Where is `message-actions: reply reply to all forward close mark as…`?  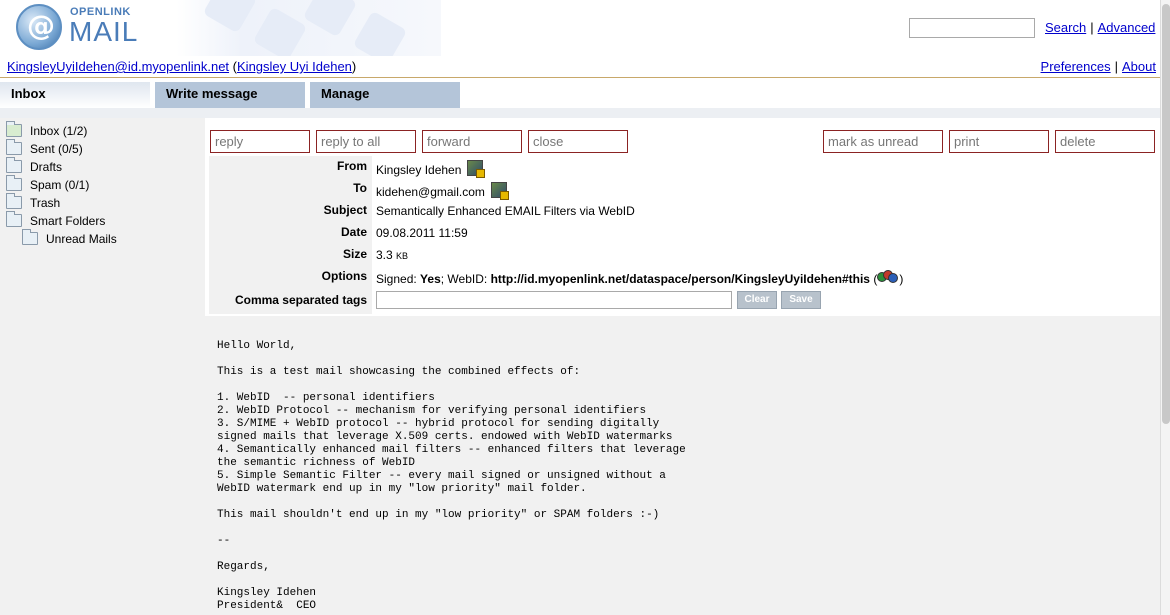
message-actions: reply reply to all forward close mark as… is located at coordinates (682, 137).